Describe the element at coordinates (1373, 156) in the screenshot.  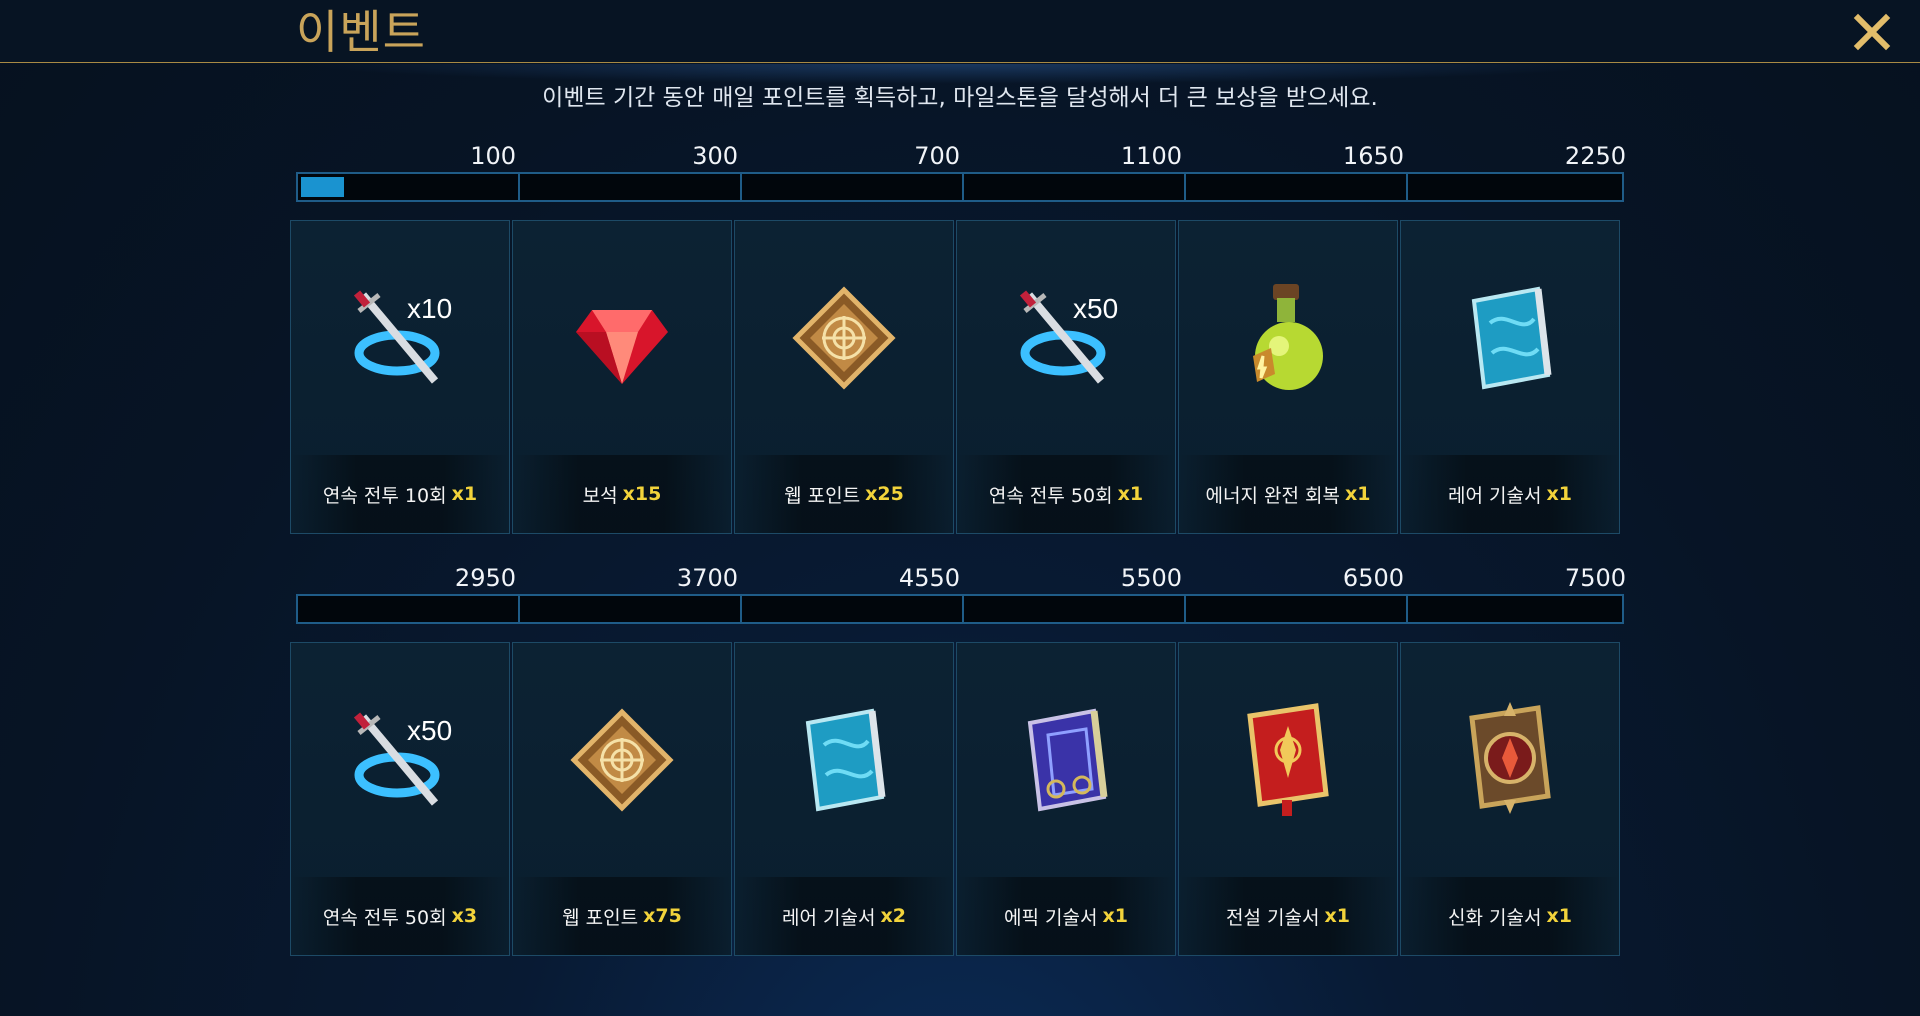
I see `milestone-label: 1650` at that location.